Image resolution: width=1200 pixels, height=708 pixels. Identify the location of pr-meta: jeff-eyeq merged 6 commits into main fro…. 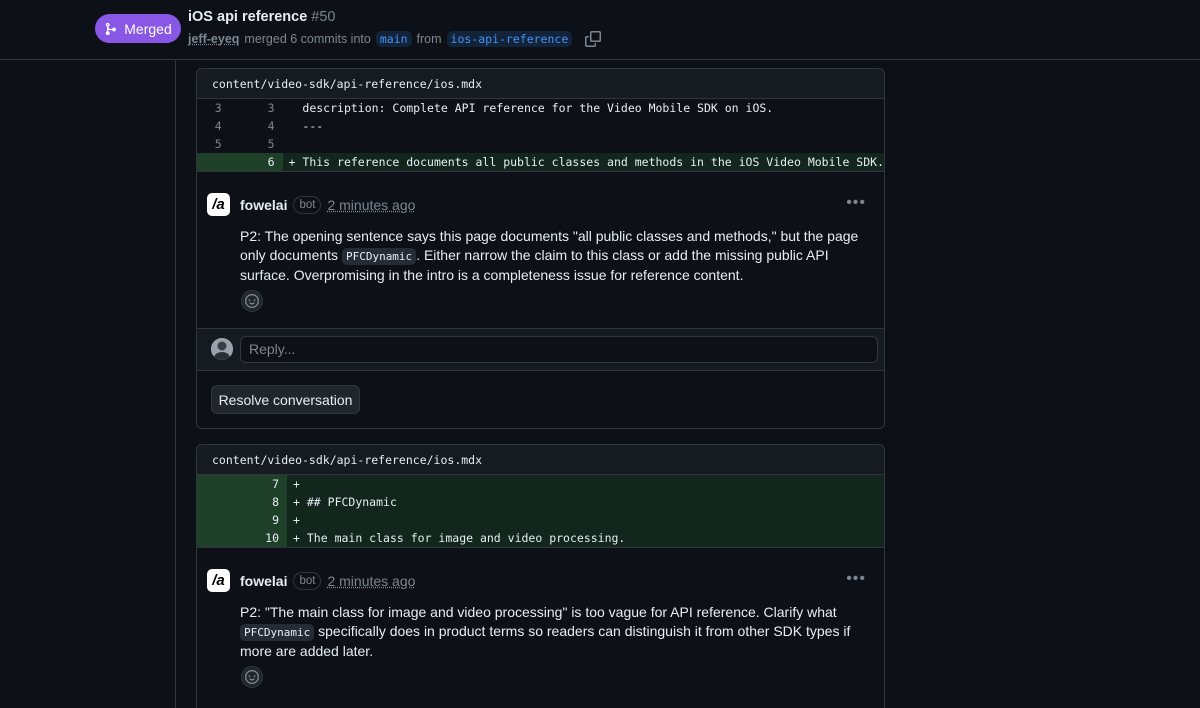
(395, 39).